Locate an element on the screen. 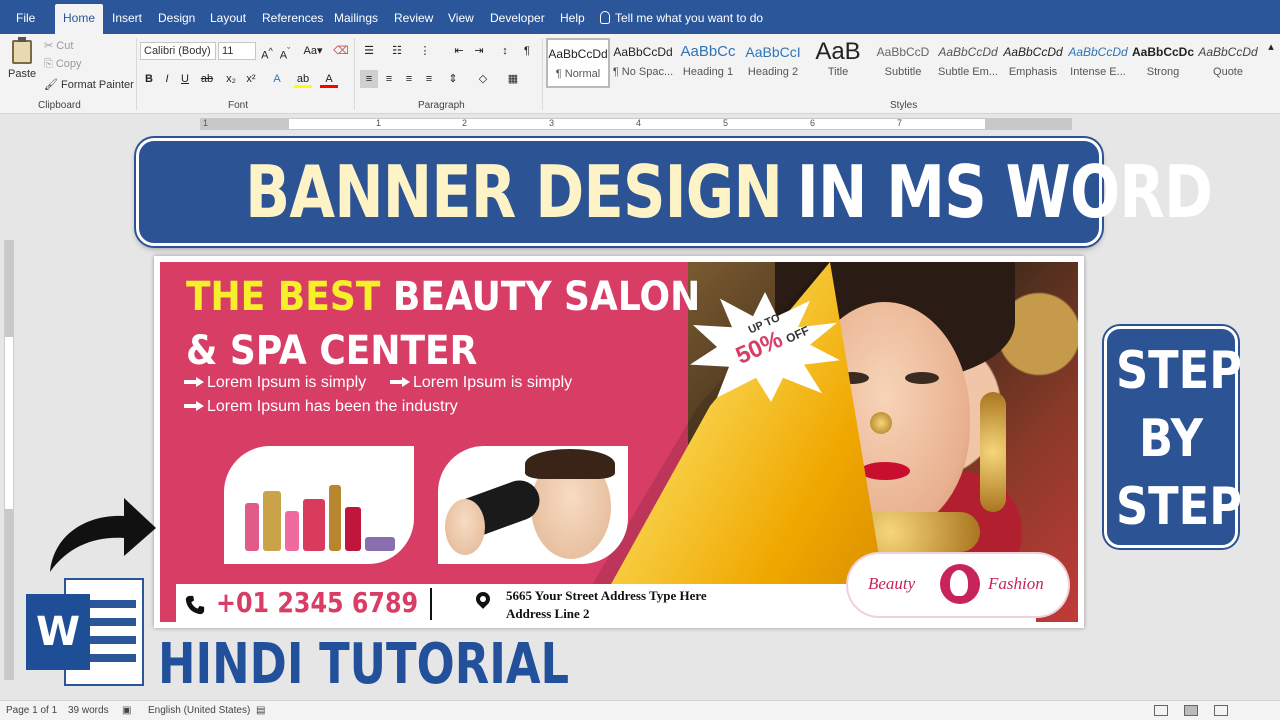 The height and width of the screenshot is (720, 1280). style-sample: AaBbCcDd is located at coordinates (1228, 52).